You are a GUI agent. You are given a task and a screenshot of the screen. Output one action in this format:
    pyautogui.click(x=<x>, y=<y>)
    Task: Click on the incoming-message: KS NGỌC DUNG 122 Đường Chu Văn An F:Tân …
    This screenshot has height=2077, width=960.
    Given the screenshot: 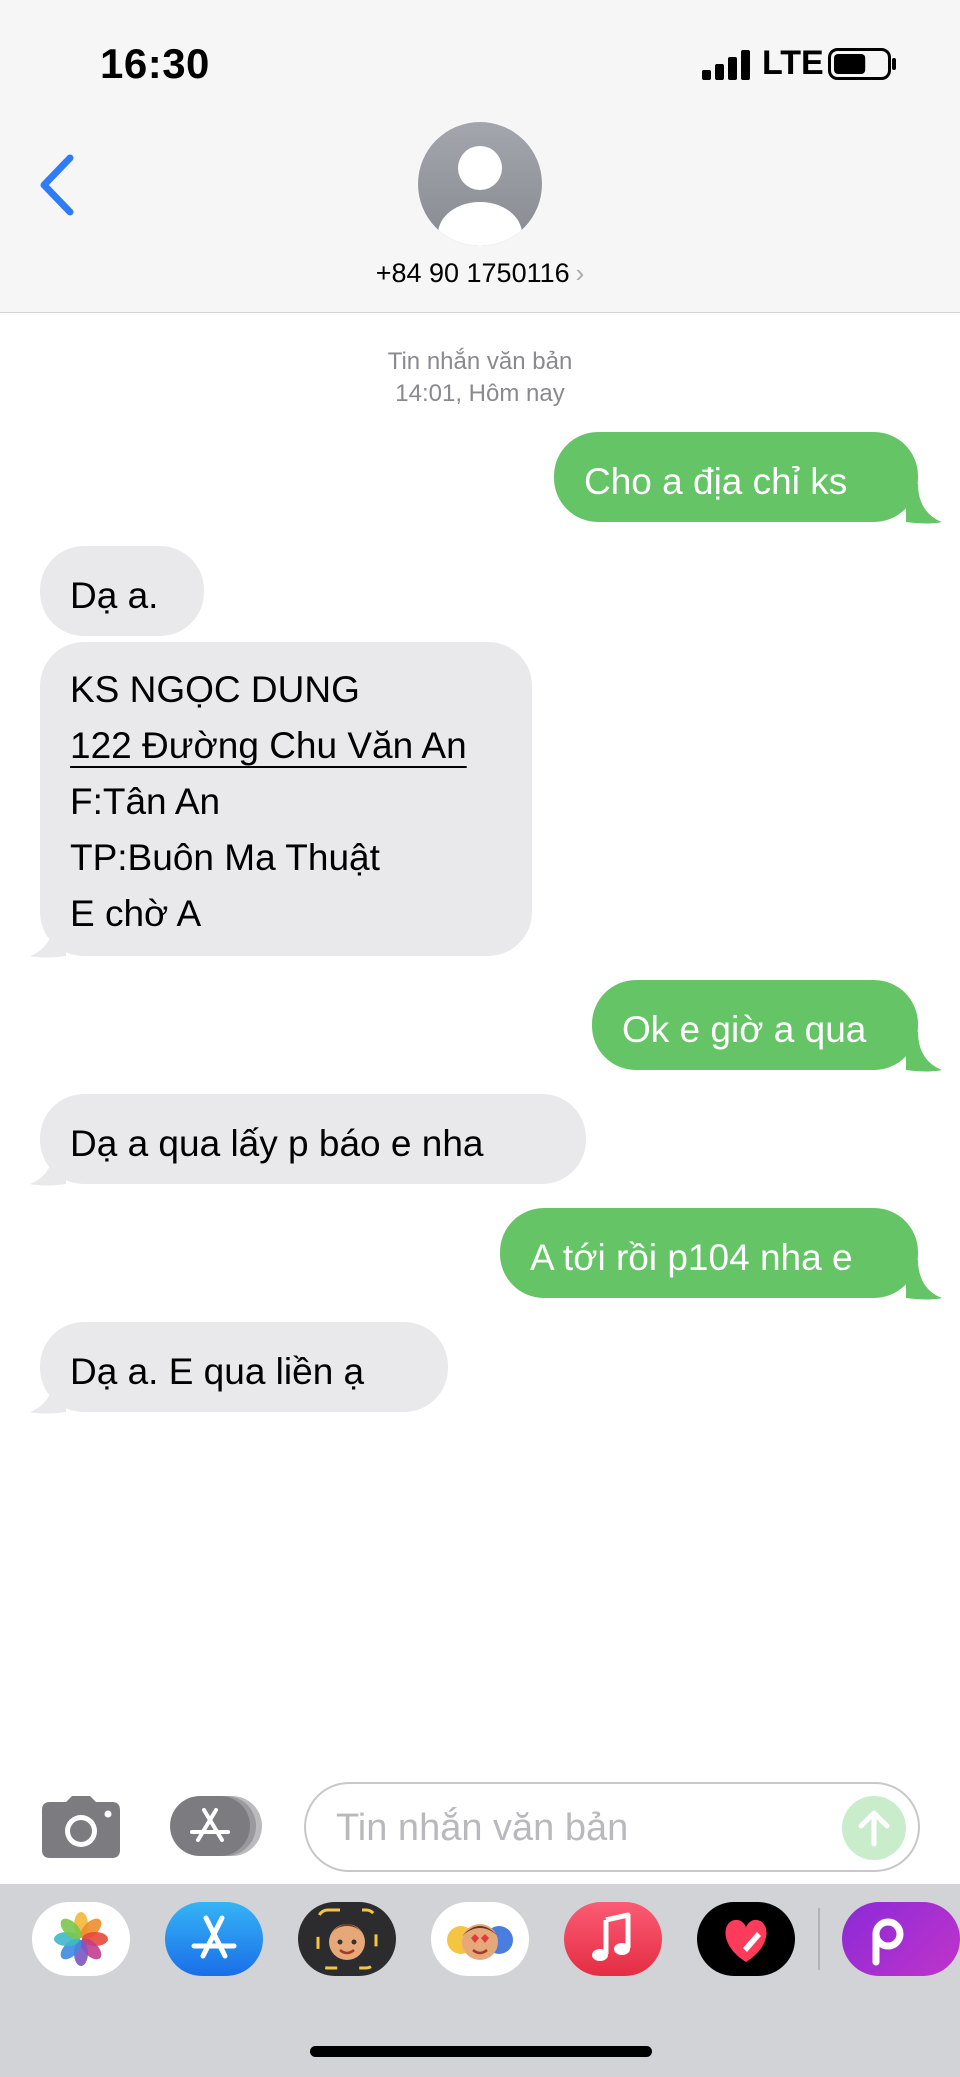 What is the action you would take?
    pyautogui.click(x=286, y=799)
    